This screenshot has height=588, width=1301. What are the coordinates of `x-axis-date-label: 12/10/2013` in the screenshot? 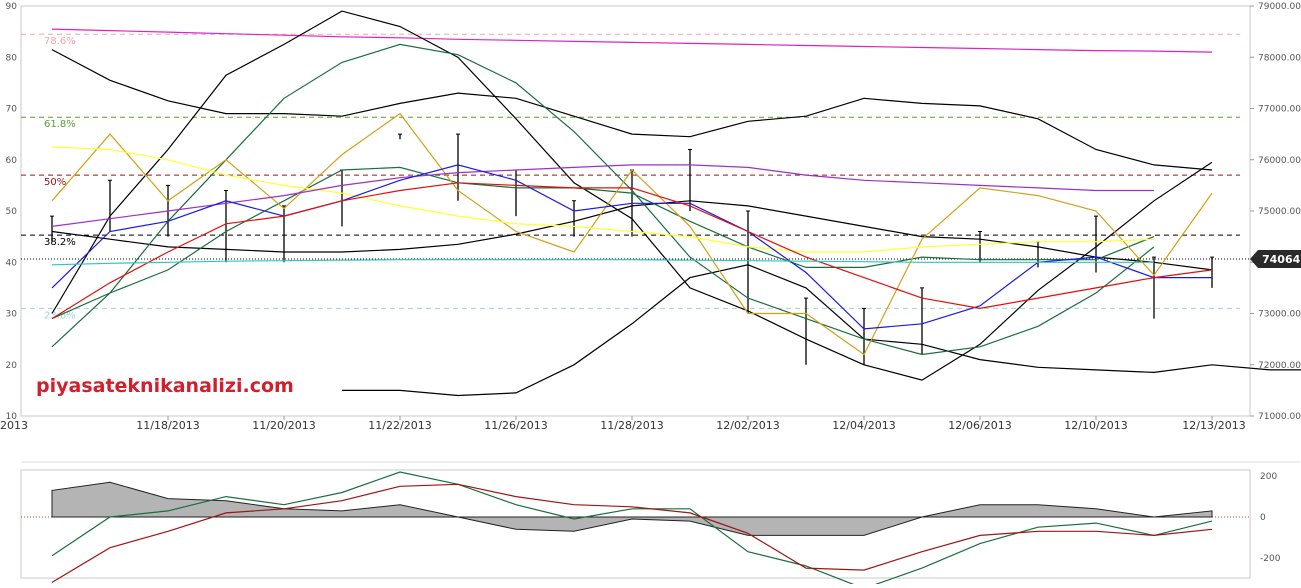 It's located at (1095, 425).